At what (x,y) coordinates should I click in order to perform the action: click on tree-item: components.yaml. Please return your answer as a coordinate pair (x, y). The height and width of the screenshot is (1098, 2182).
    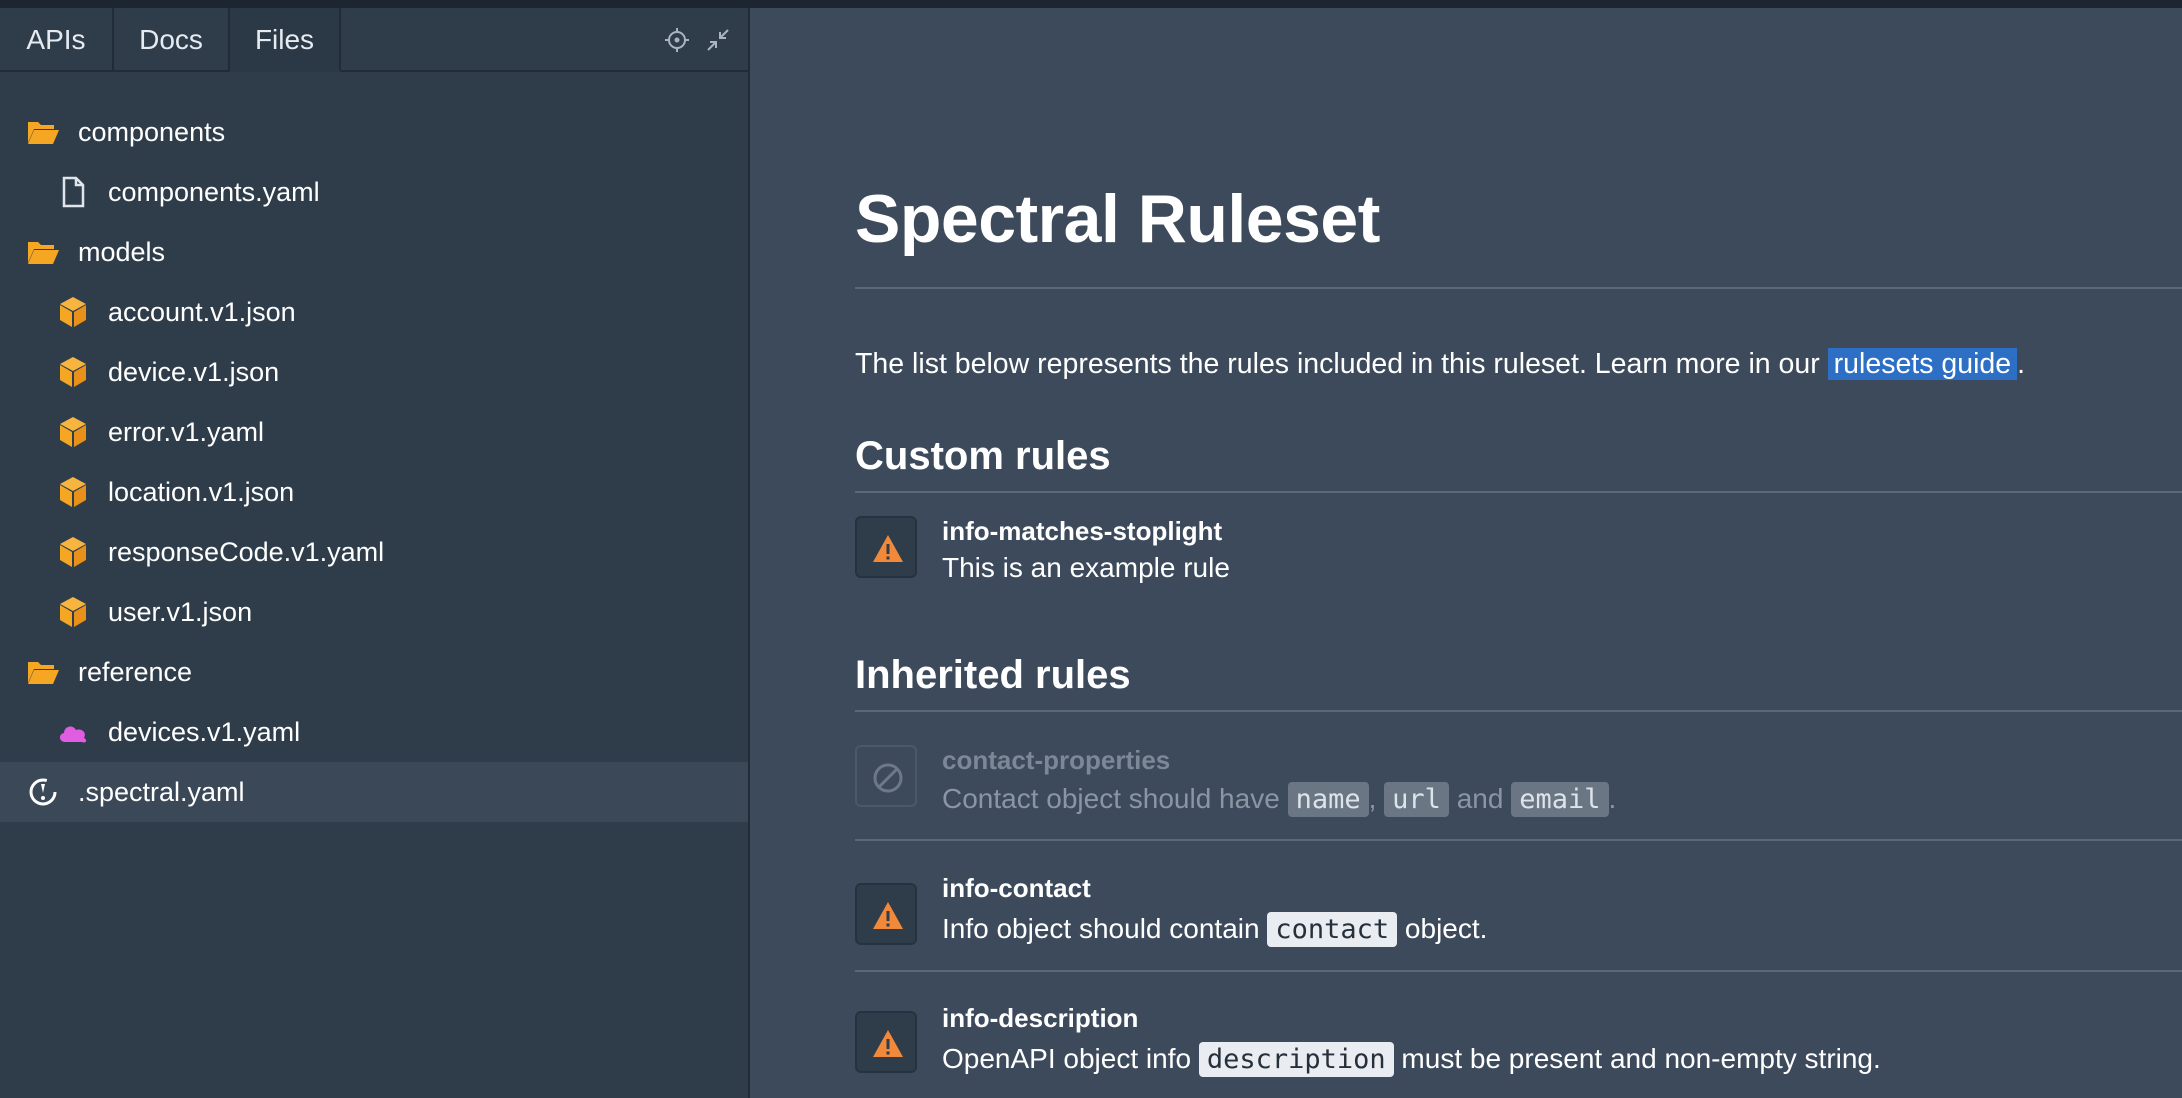
    Looking at the image, I should click on (374, 192).